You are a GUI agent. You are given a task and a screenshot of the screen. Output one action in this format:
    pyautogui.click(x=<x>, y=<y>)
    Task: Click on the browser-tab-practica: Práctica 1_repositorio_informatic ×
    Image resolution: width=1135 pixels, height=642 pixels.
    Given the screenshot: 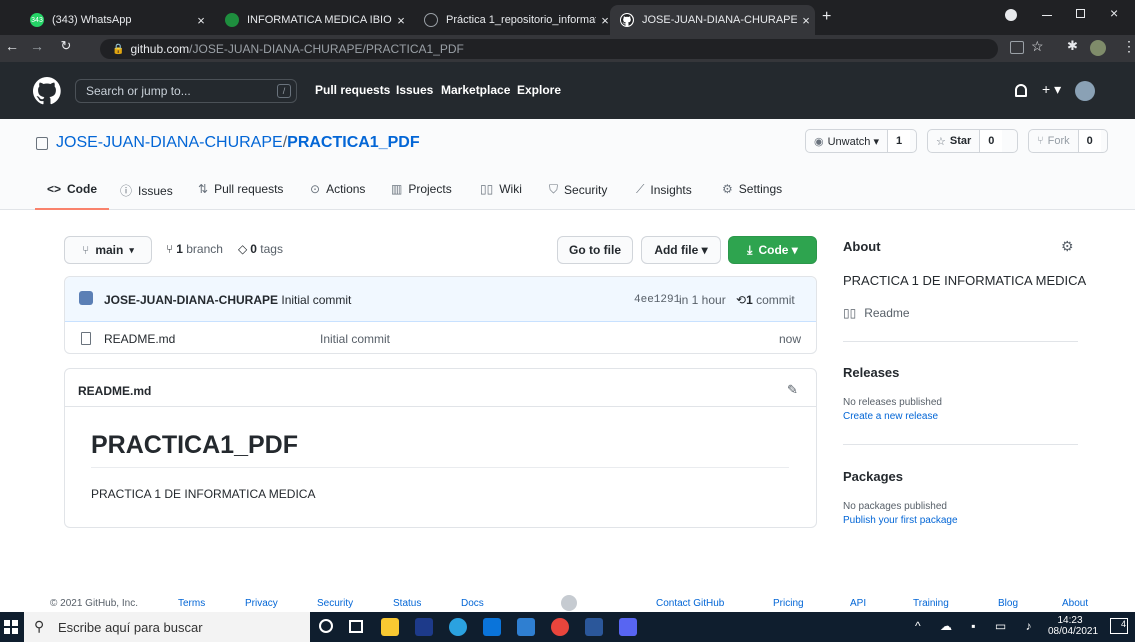 What is the action you would take?
    pyautogui.click(x=514, y=20)
    